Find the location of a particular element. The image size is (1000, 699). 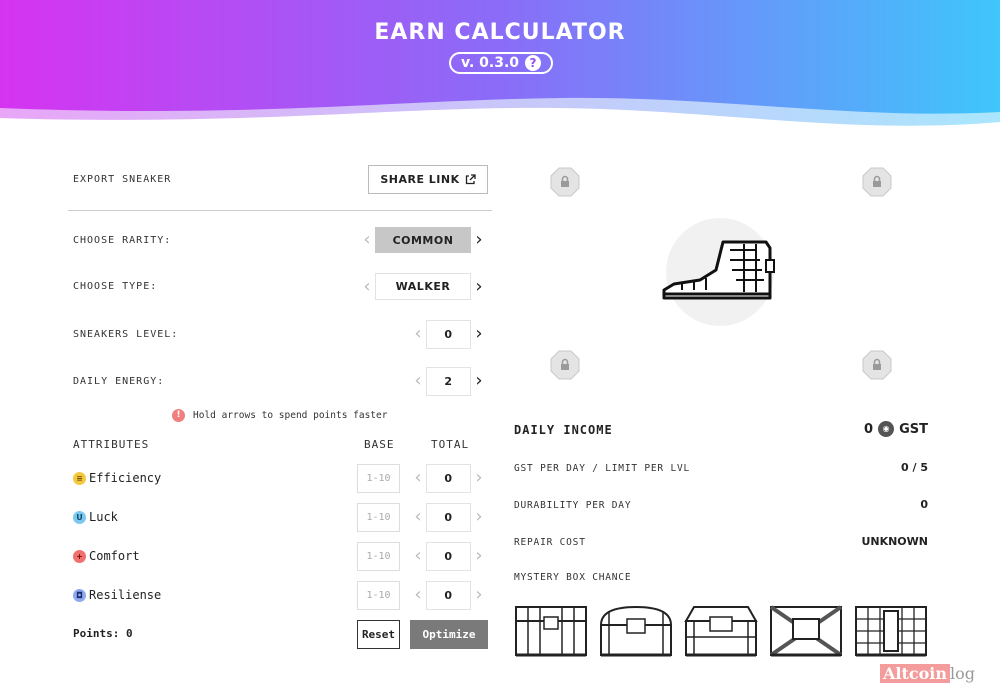

repair-cost-value: UNKNOWN is located at coordinates (894, 541).